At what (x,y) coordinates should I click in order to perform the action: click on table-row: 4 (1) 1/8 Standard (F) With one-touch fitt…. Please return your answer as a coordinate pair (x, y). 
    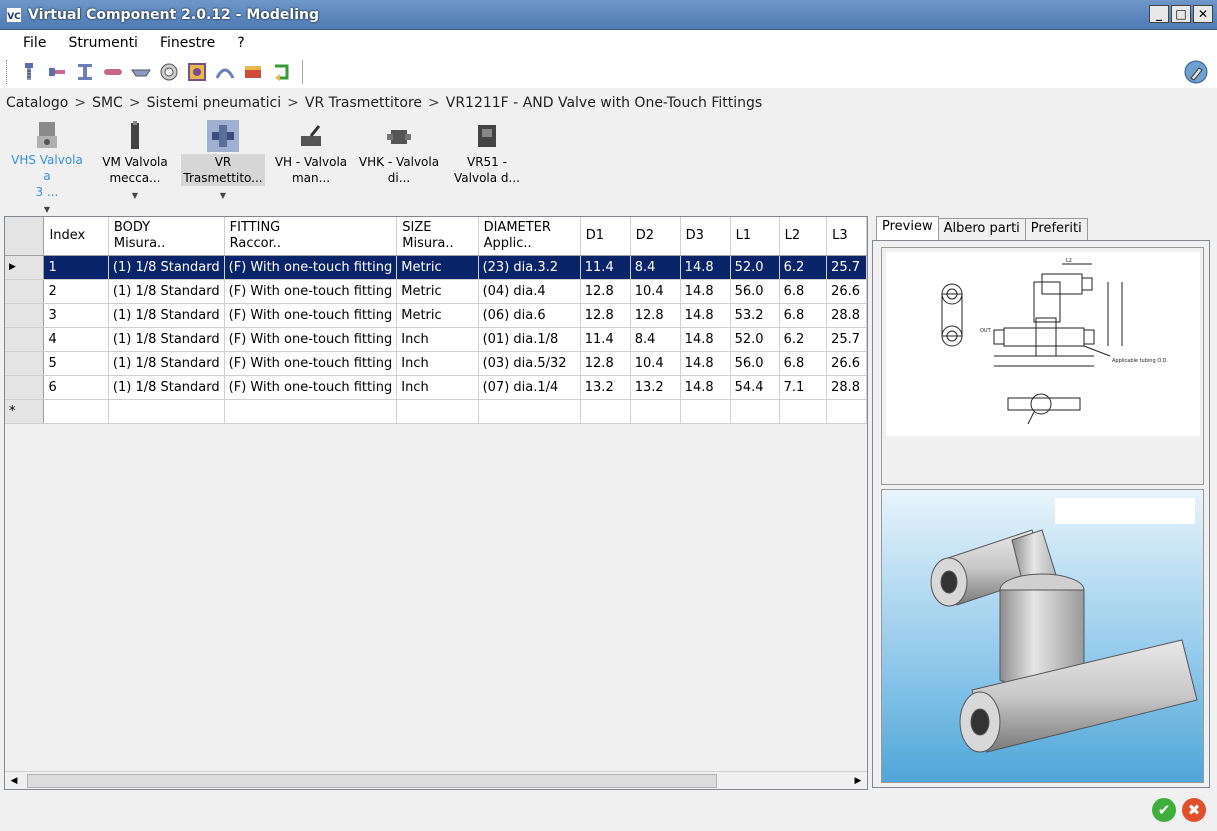
    Looking at the image, I should click on (436, 339).